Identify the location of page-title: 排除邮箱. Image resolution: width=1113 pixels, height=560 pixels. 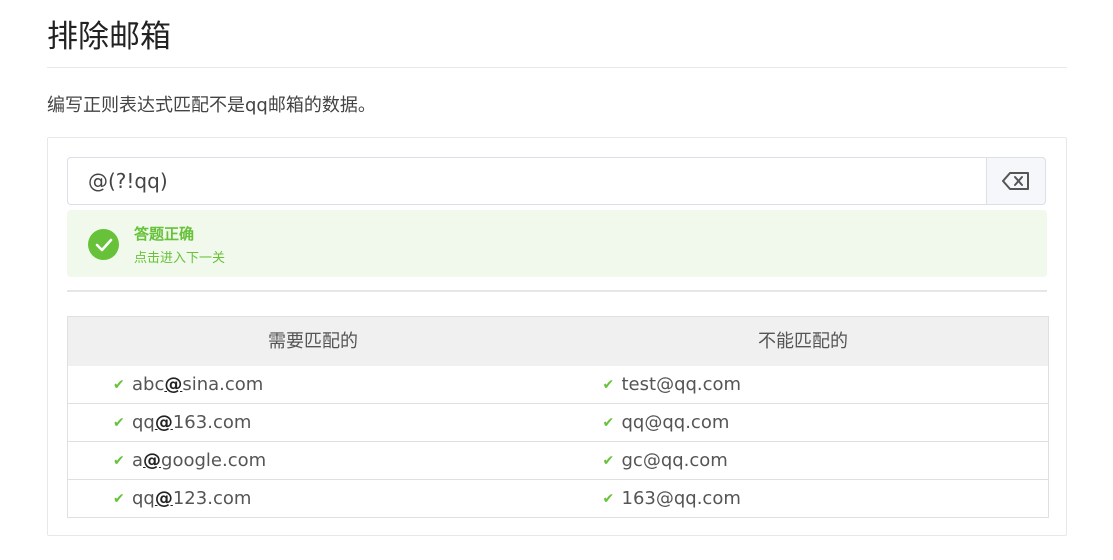
(109, 37).